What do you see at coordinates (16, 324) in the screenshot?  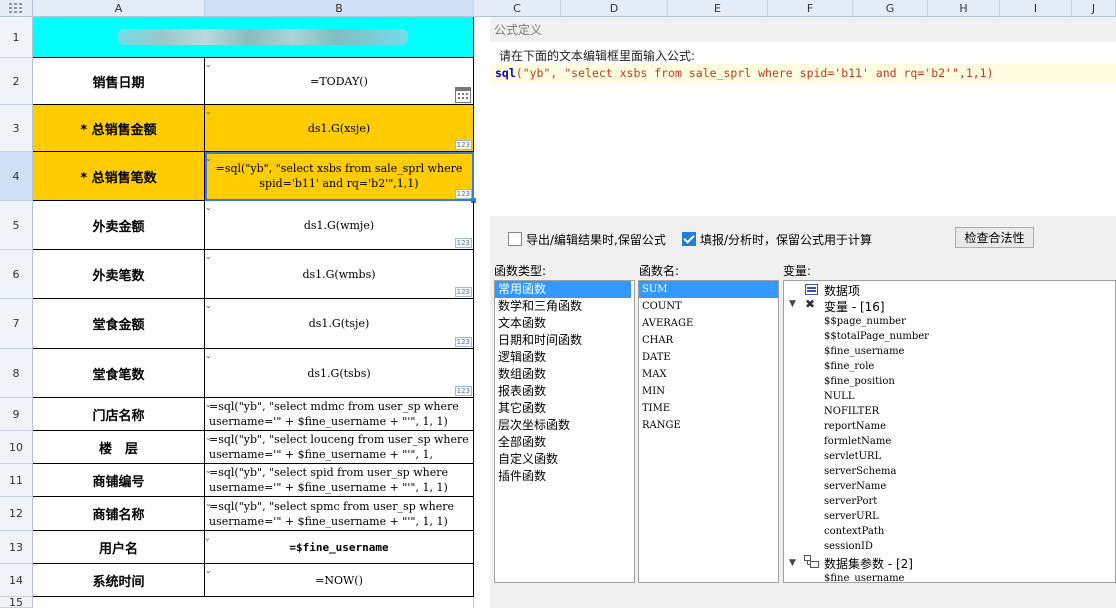 I see `row-header-7: 7` at bounding box center [16, 324].